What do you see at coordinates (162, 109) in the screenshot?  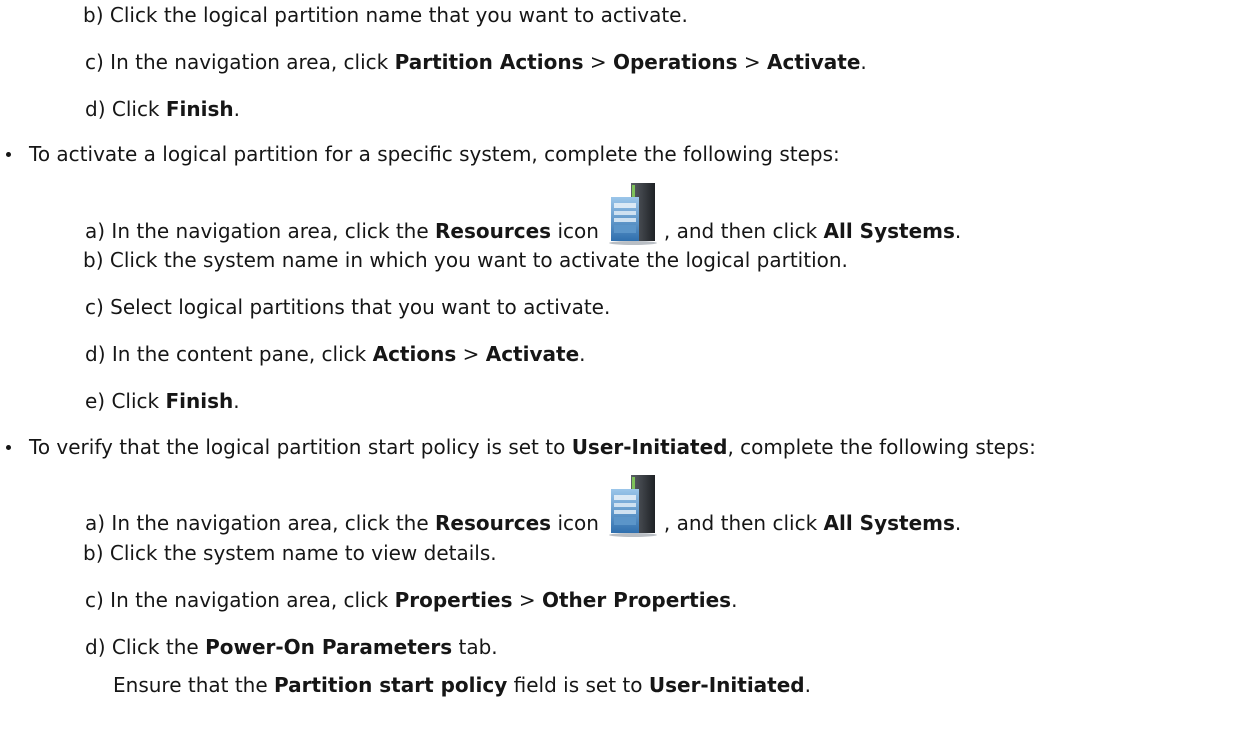 I see `step-d-prior: d) Click Finish.` at bounding box center [162, 109].